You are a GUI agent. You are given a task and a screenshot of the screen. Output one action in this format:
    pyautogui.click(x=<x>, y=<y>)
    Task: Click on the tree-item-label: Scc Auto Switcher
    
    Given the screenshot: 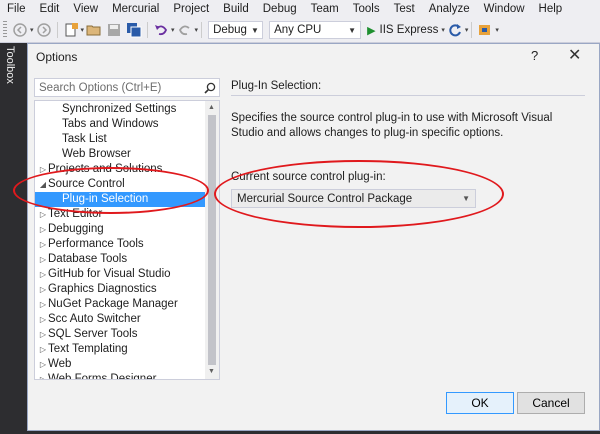 What is the action you would take?
    pyautogui.click(x=94, y=319)
    